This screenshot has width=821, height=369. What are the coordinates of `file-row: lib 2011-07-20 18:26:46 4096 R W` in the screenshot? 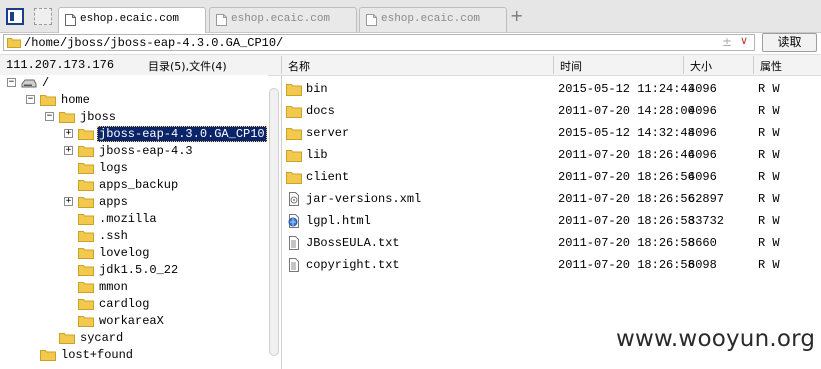 It's located at (552, 155).